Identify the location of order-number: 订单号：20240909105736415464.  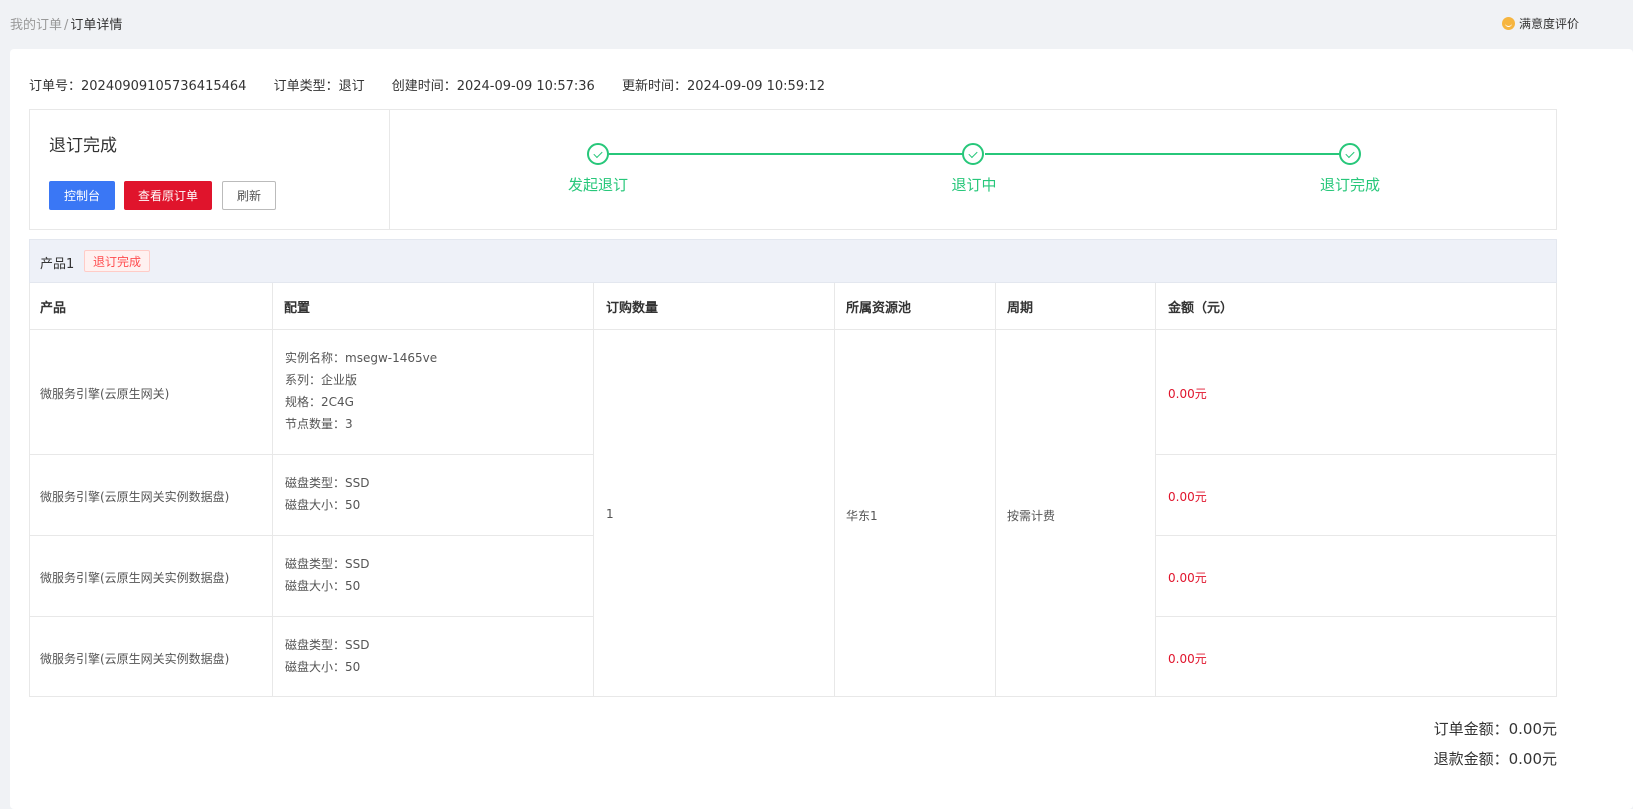
(138, 86).